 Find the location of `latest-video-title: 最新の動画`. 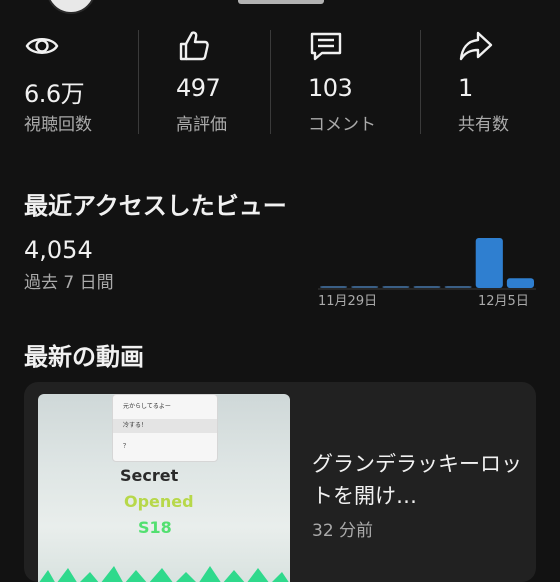

latest-video-title: 最新の動画 is located at coordinates (84, 357).